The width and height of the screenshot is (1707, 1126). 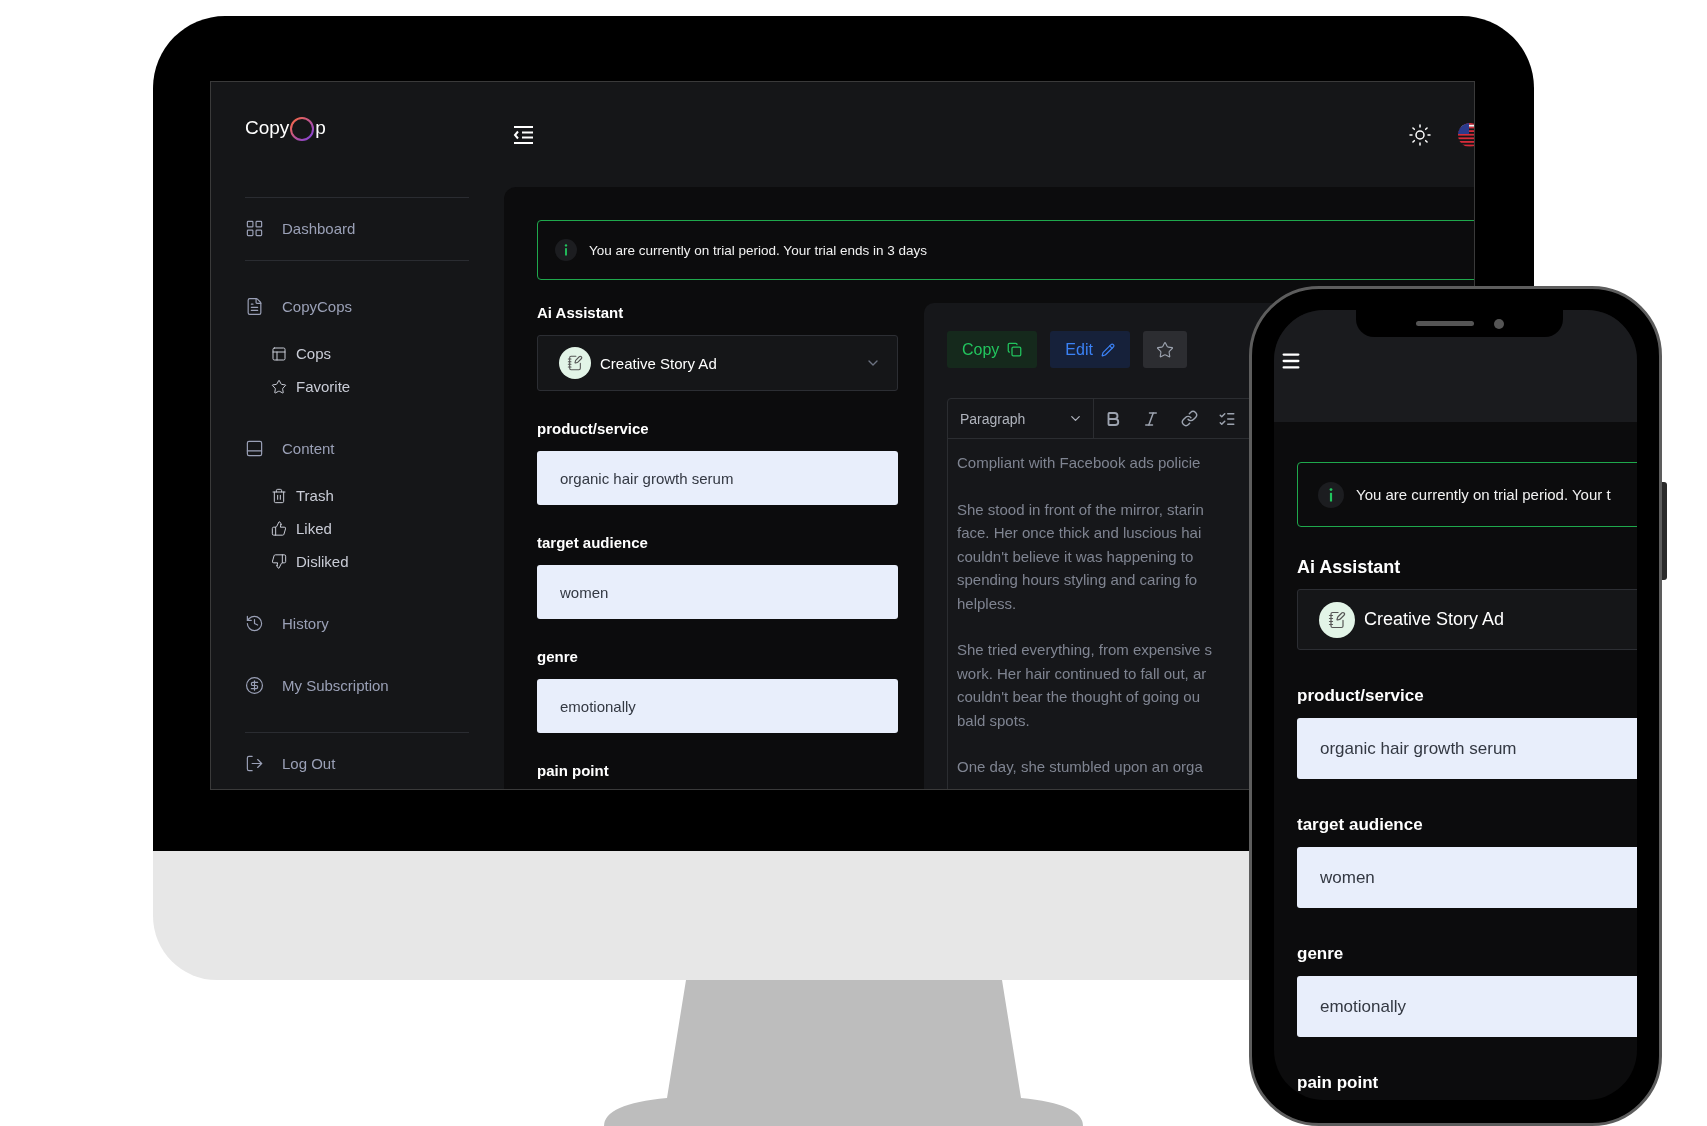 I want to click on camera-lens, so click(x=1498, y=323).